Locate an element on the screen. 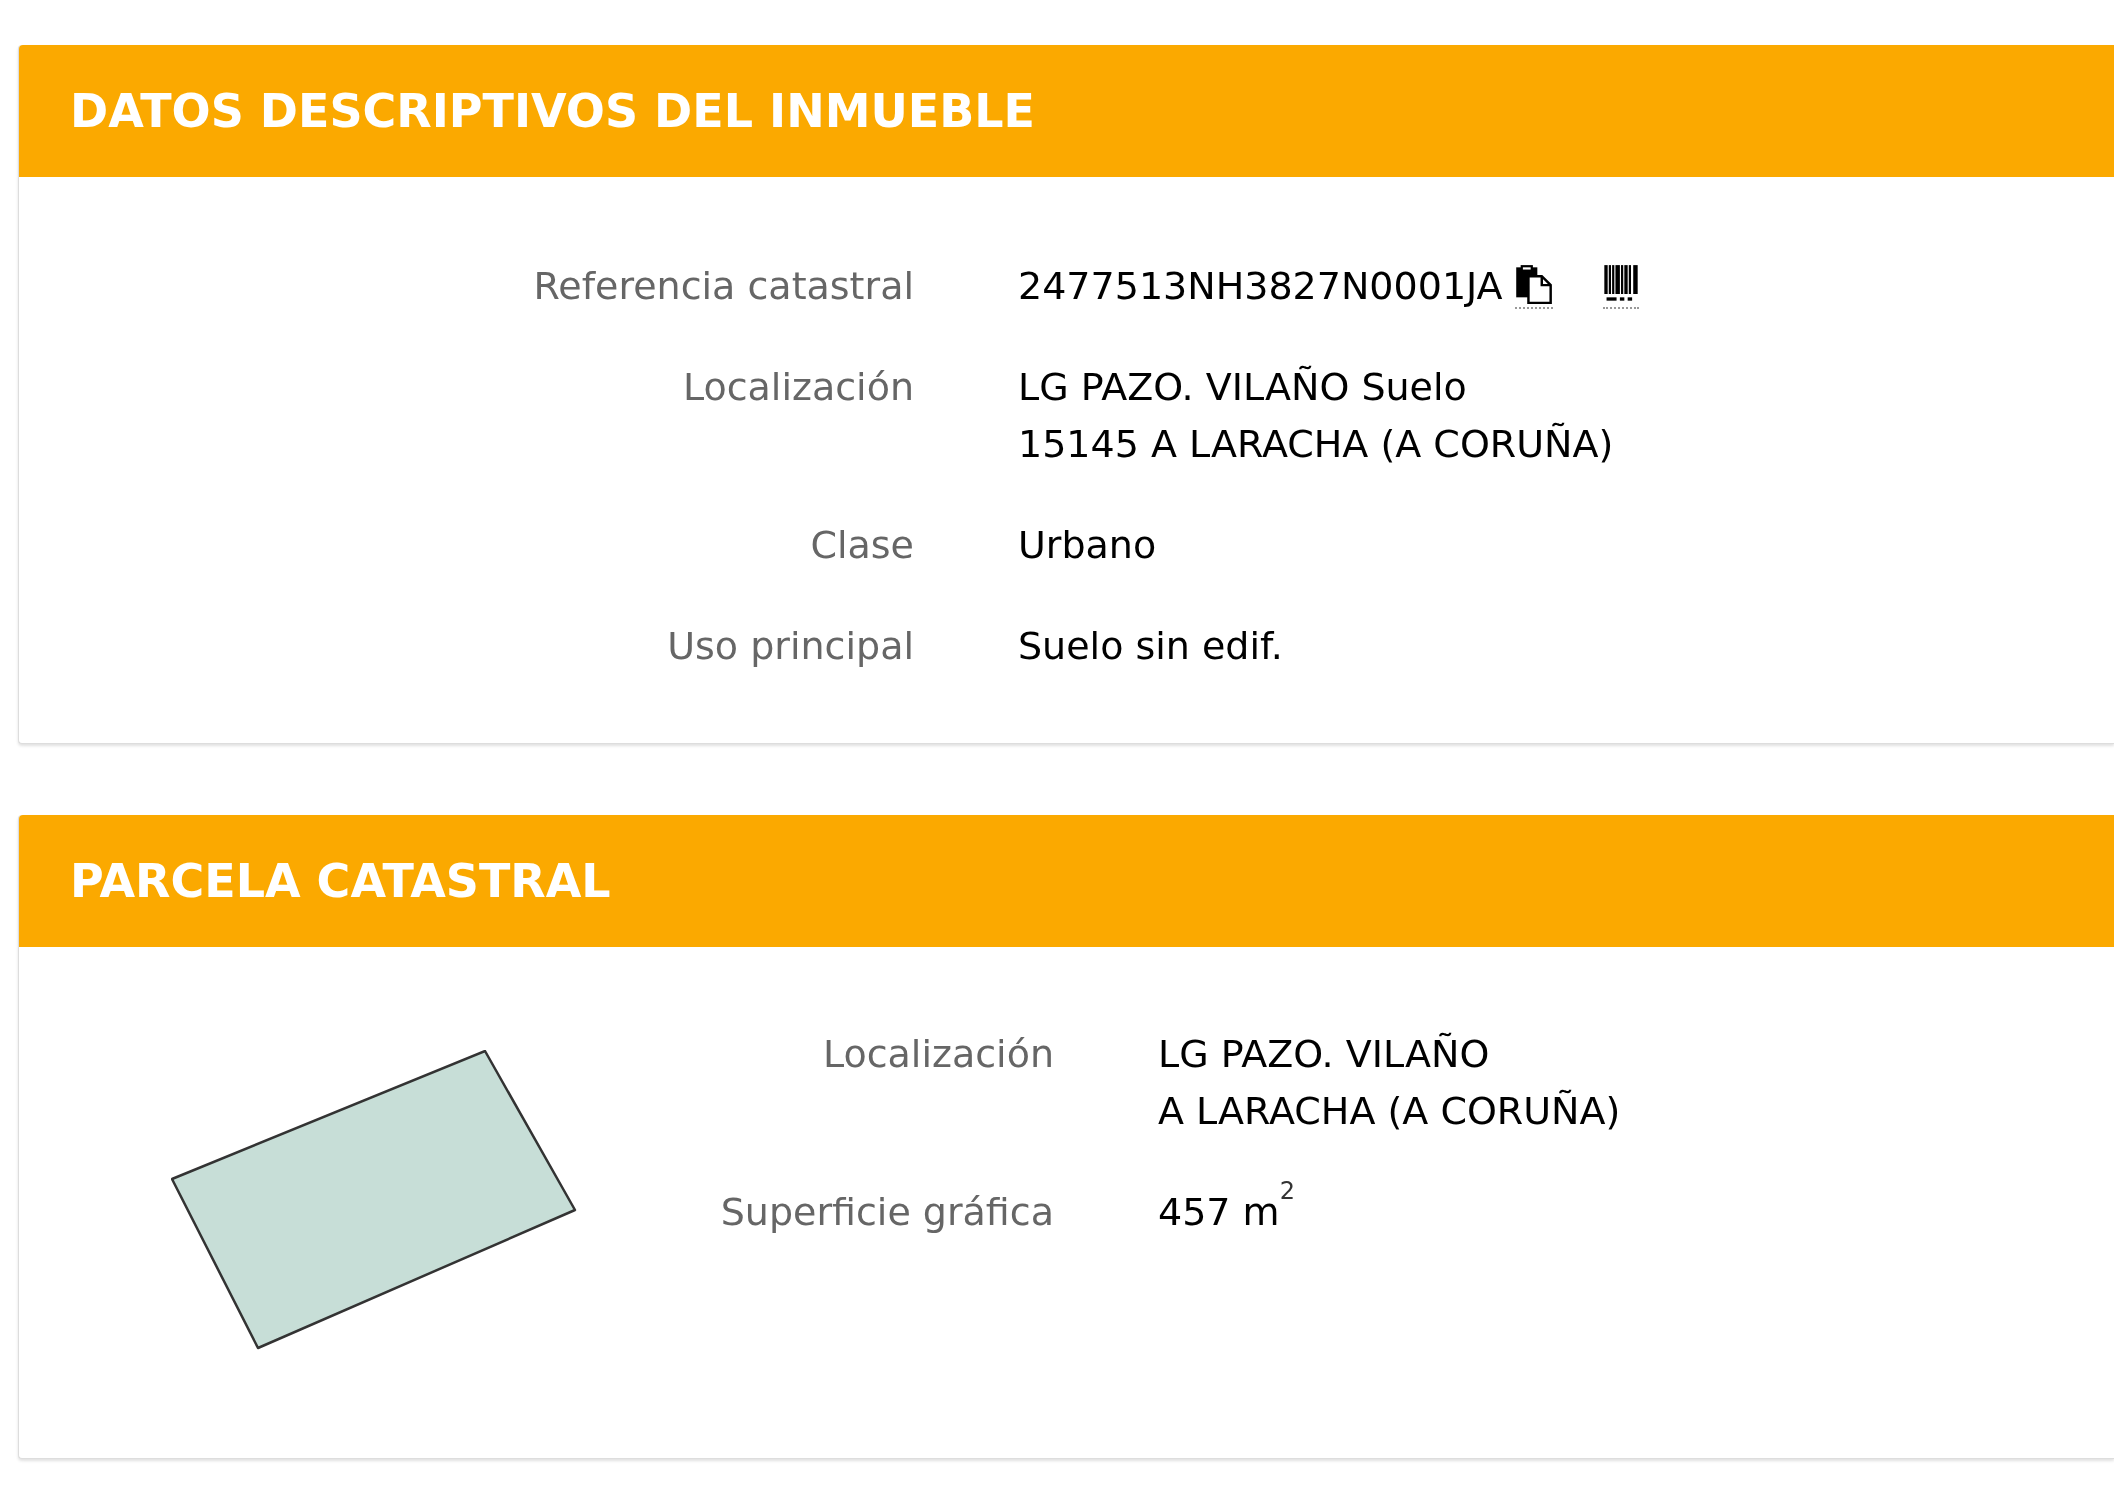 This screenshot has width=2114, height=1500. copy-icon is located at coordinates (1533, 284).